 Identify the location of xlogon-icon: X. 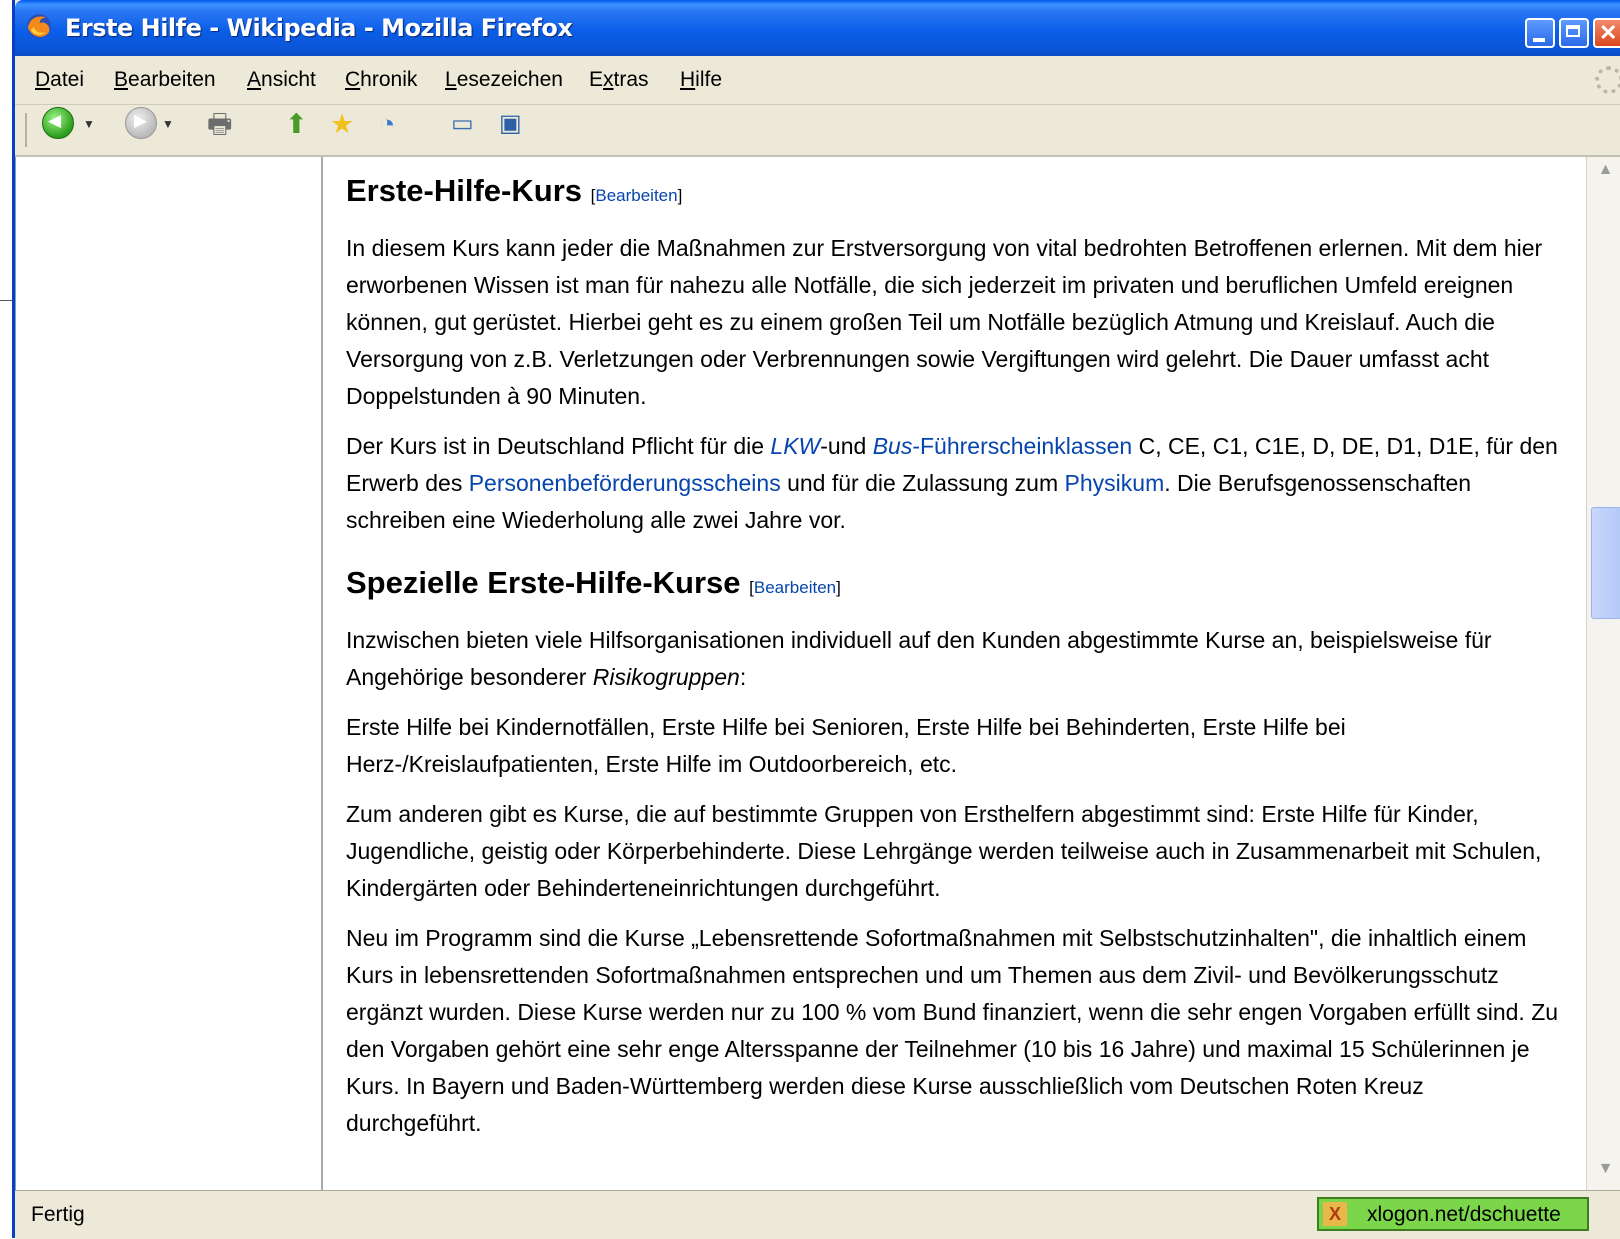
(1335, 1214).